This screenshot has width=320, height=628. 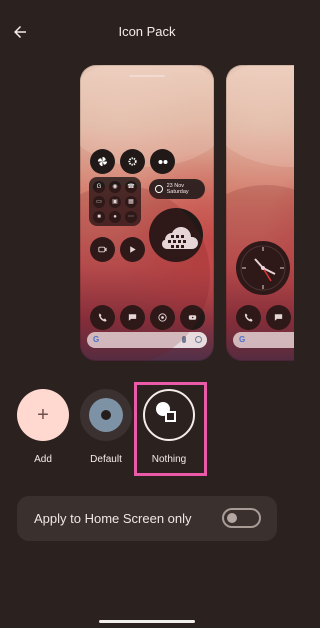 I want to click on mini-app-grid: G ◉ ☎ ▭ ▣ ▦ ■ ● ⋯, so click(x=115, y=201).